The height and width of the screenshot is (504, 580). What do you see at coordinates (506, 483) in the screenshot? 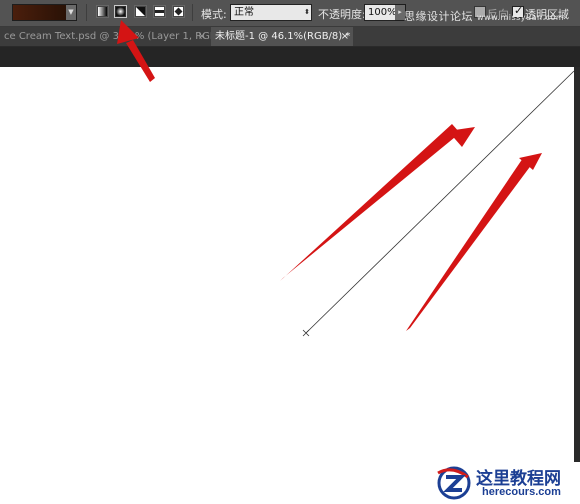
I see `site-logo: 这里教程网 herecours.com` at bounding box center [506, 483].